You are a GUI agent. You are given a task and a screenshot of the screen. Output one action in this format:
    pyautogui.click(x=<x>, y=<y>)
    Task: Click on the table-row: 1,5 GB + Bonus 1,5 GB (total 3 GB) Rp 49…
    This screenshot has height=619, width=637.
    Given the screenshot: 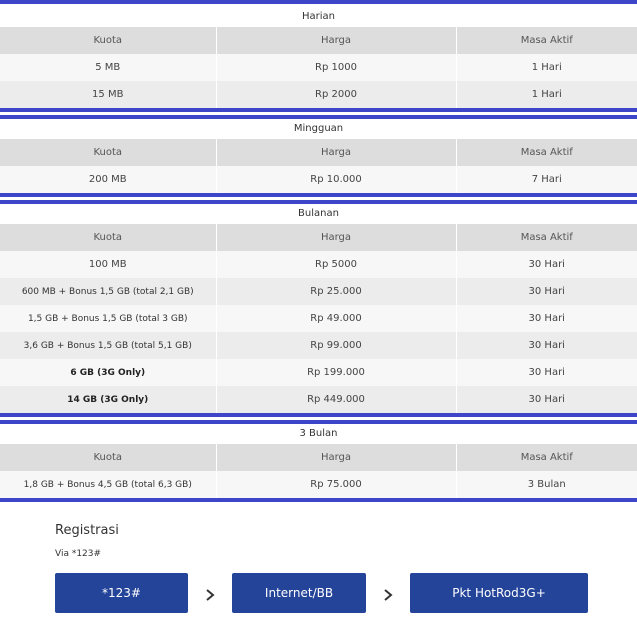 What is the action you would take?
    pyautogui.click(x=318, y=318)
    